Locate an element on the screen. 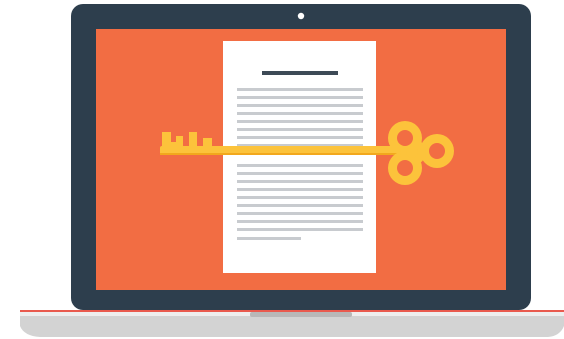 The height and width of the screenshot is (339, 564). webcam-icon is located at coordinates (301, 16).